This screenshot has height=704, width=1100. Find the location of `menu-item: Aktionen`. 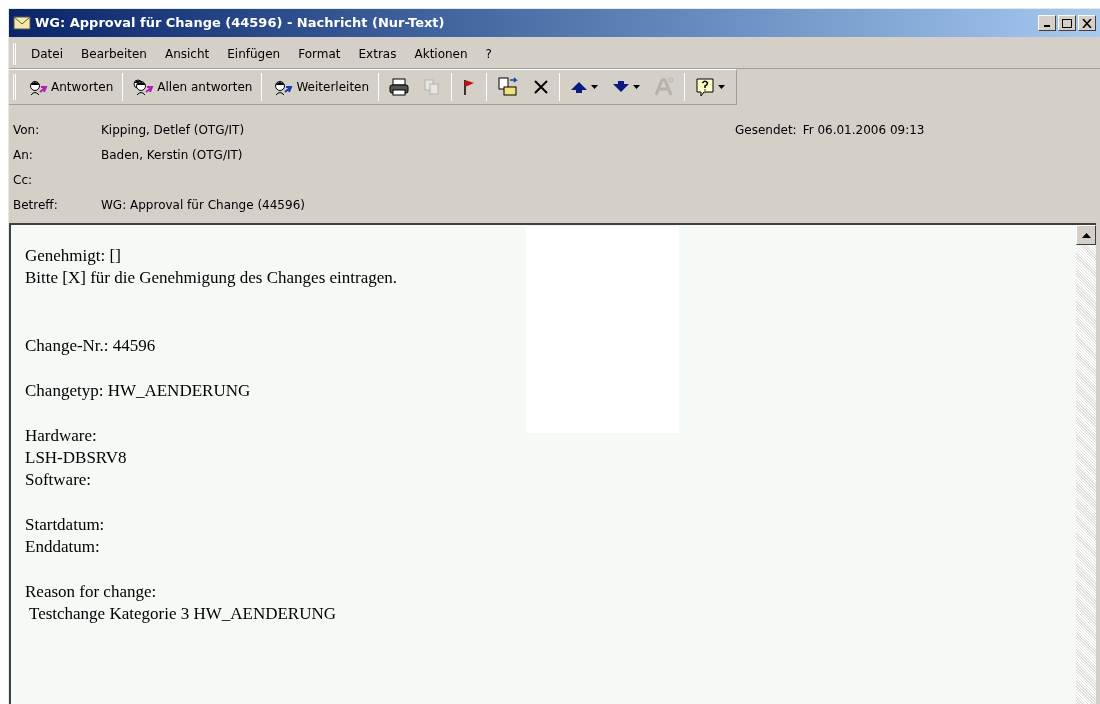

menu-item: Aktionen is located at coordinates (441, 53).